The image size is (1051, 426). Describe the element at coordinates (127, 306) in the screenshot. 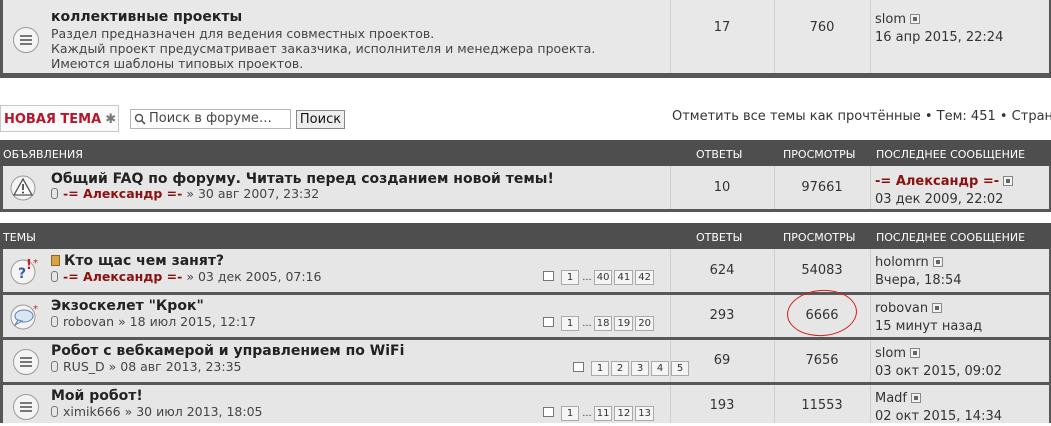

I see `topic-title-link: Экзоскелет "Крок"` at that location.